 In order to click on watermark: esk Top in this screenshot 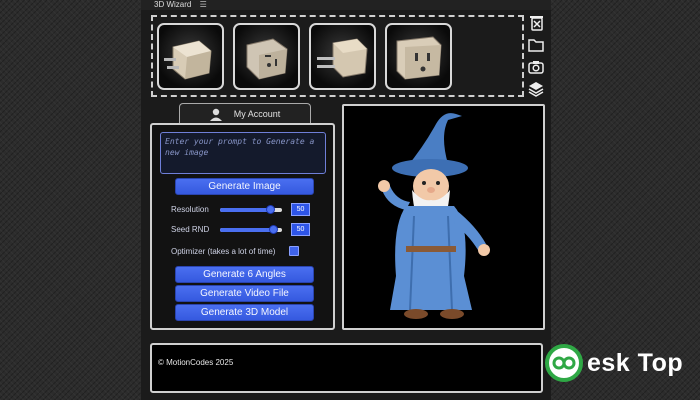, I will do `click(620, 363)`.